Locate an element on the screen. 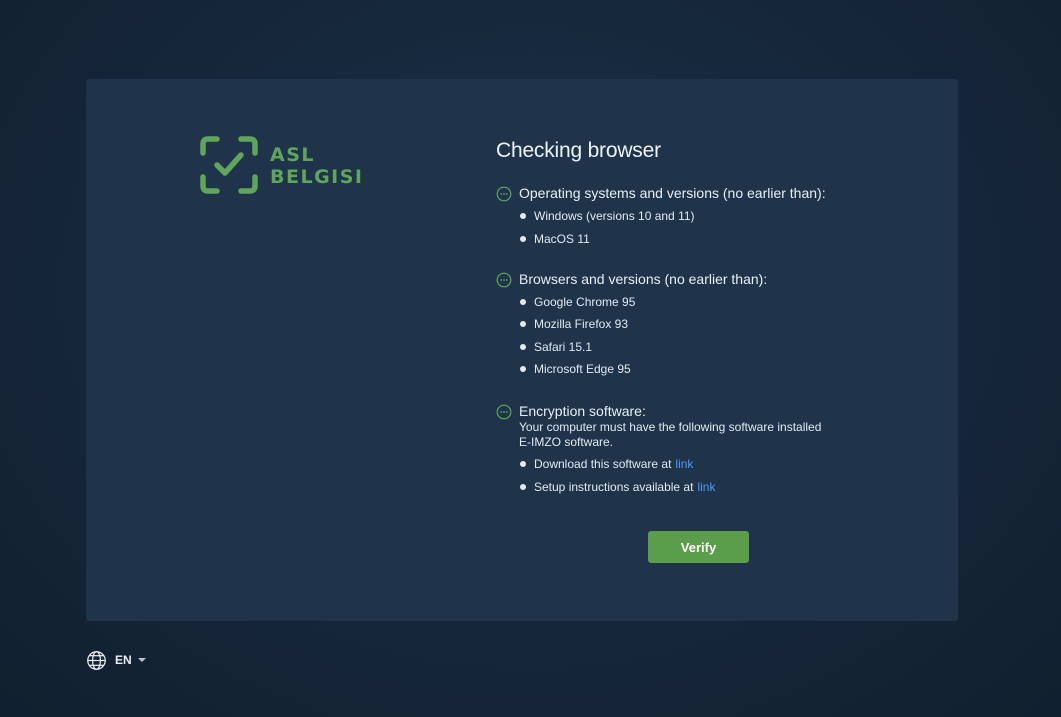  list-item-text: Safari 15.1 is located at coordinates (563, 346).